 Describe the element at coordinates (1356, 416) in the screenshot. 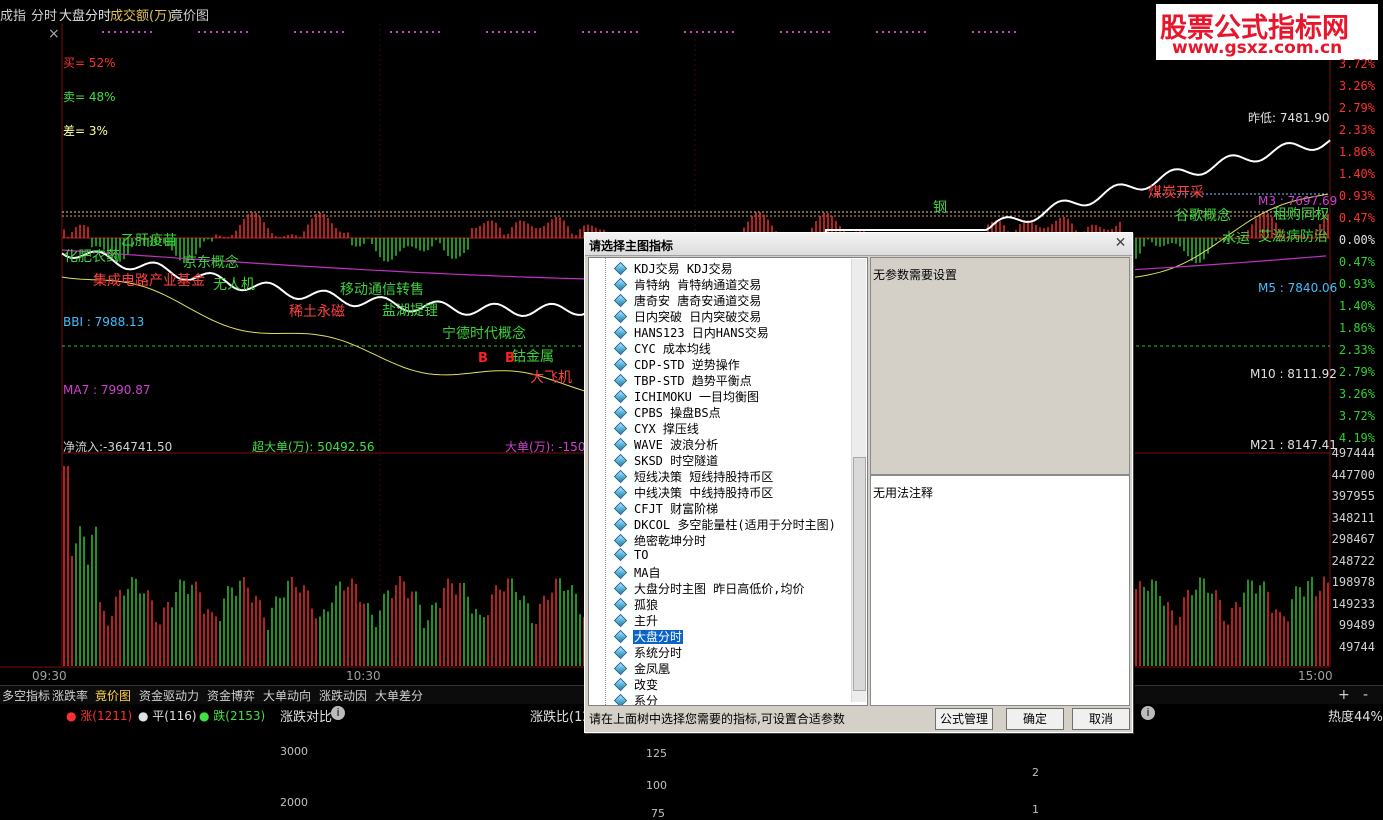

I see `percent-tick: 3.72%` at that location.